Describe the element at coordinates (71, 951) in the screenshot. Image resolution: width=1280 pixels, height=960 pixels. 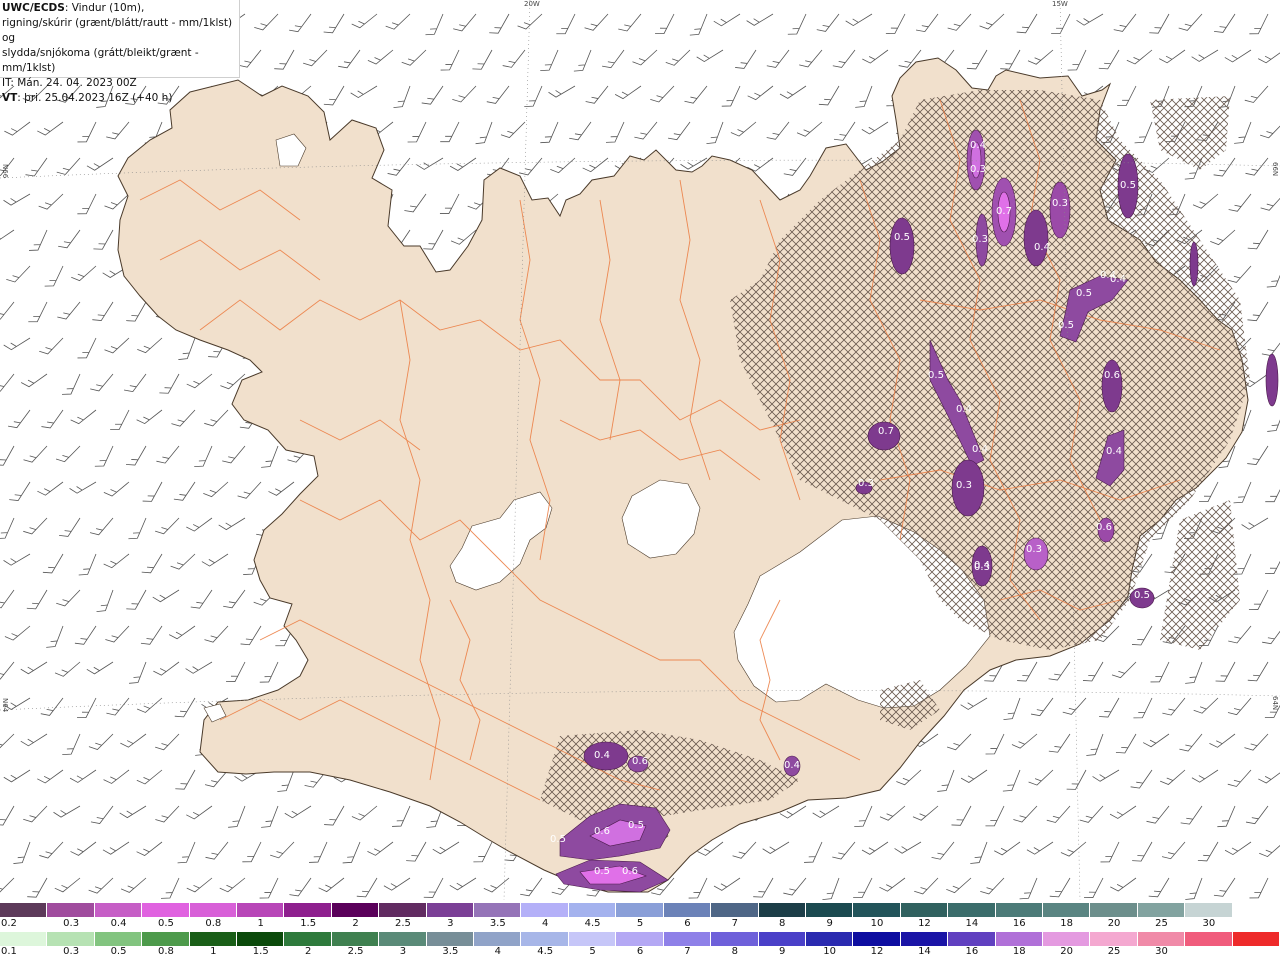
I see `legend-tick-label: 0.3` at that location.